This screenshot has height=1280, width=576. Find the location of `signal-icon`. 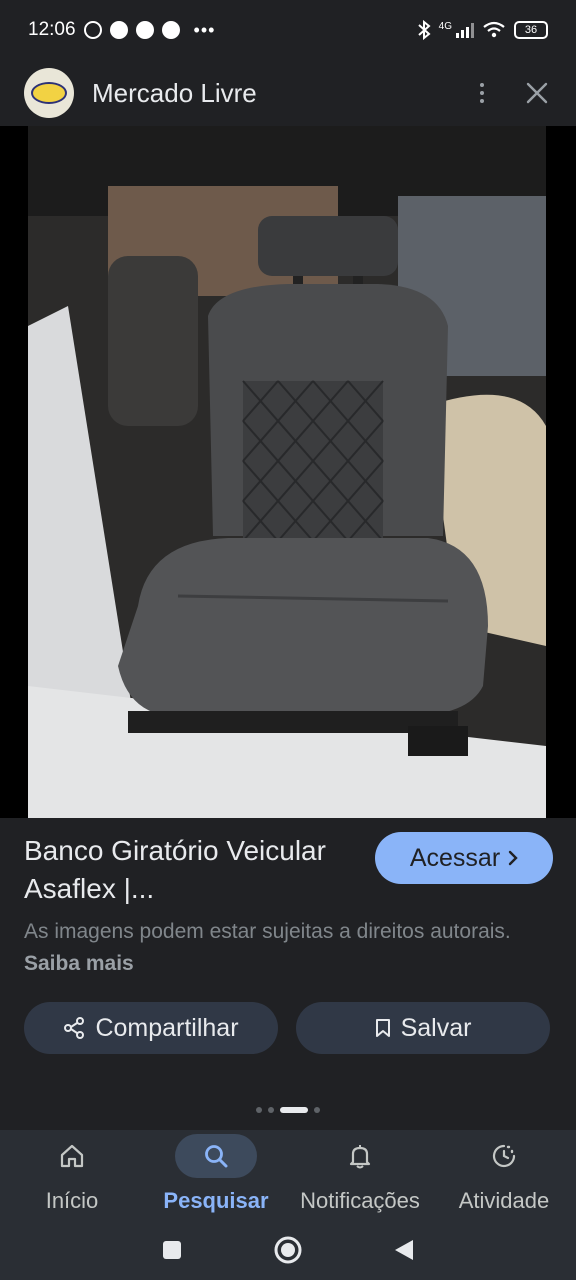

signal-icon is located at coordinates (465, 30).